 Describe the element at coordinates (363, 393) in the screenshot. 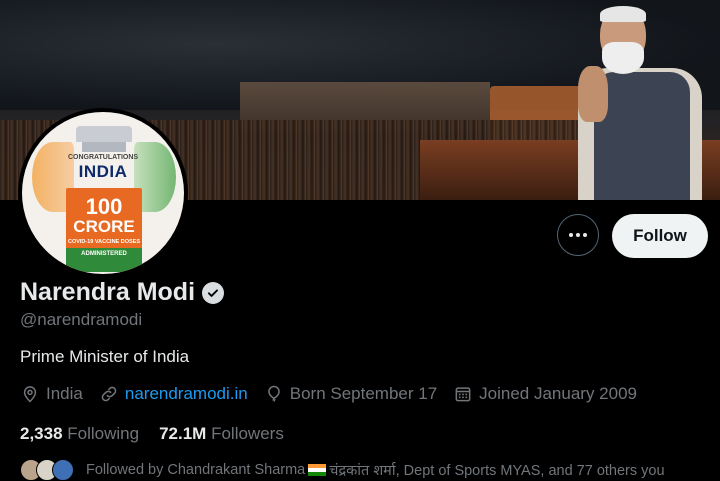

I see `birthday-text: Born September 17` at that location.